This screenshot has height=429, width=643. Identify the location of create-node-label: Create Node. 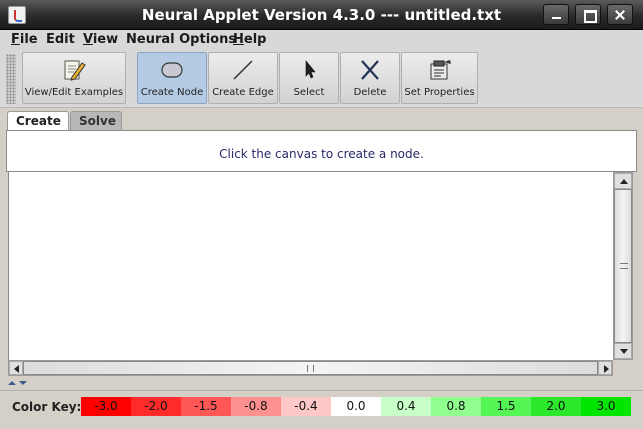
(172, 92).